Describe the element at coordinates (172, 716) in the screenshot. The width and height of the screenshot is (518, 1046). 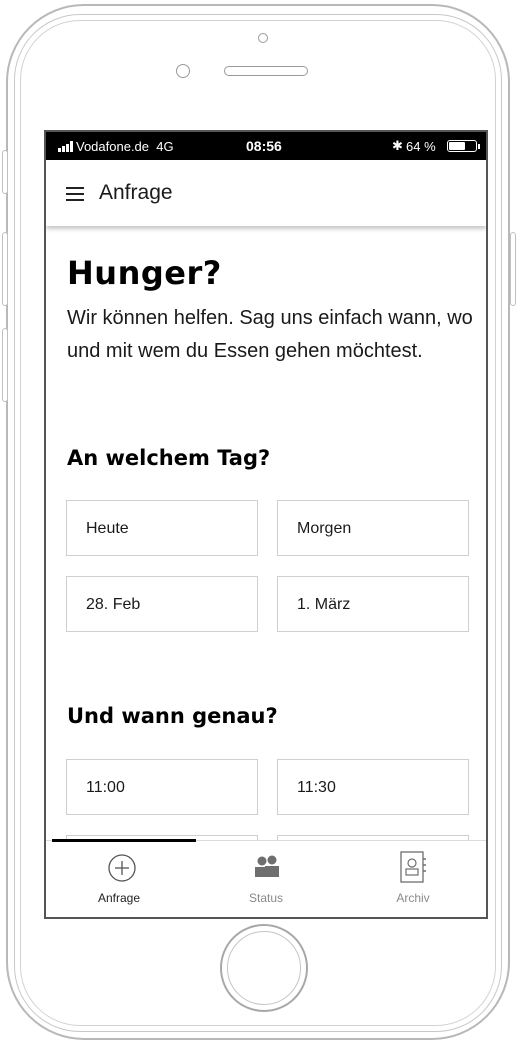
I see `time-section-title: Und wann genau?` at that location.